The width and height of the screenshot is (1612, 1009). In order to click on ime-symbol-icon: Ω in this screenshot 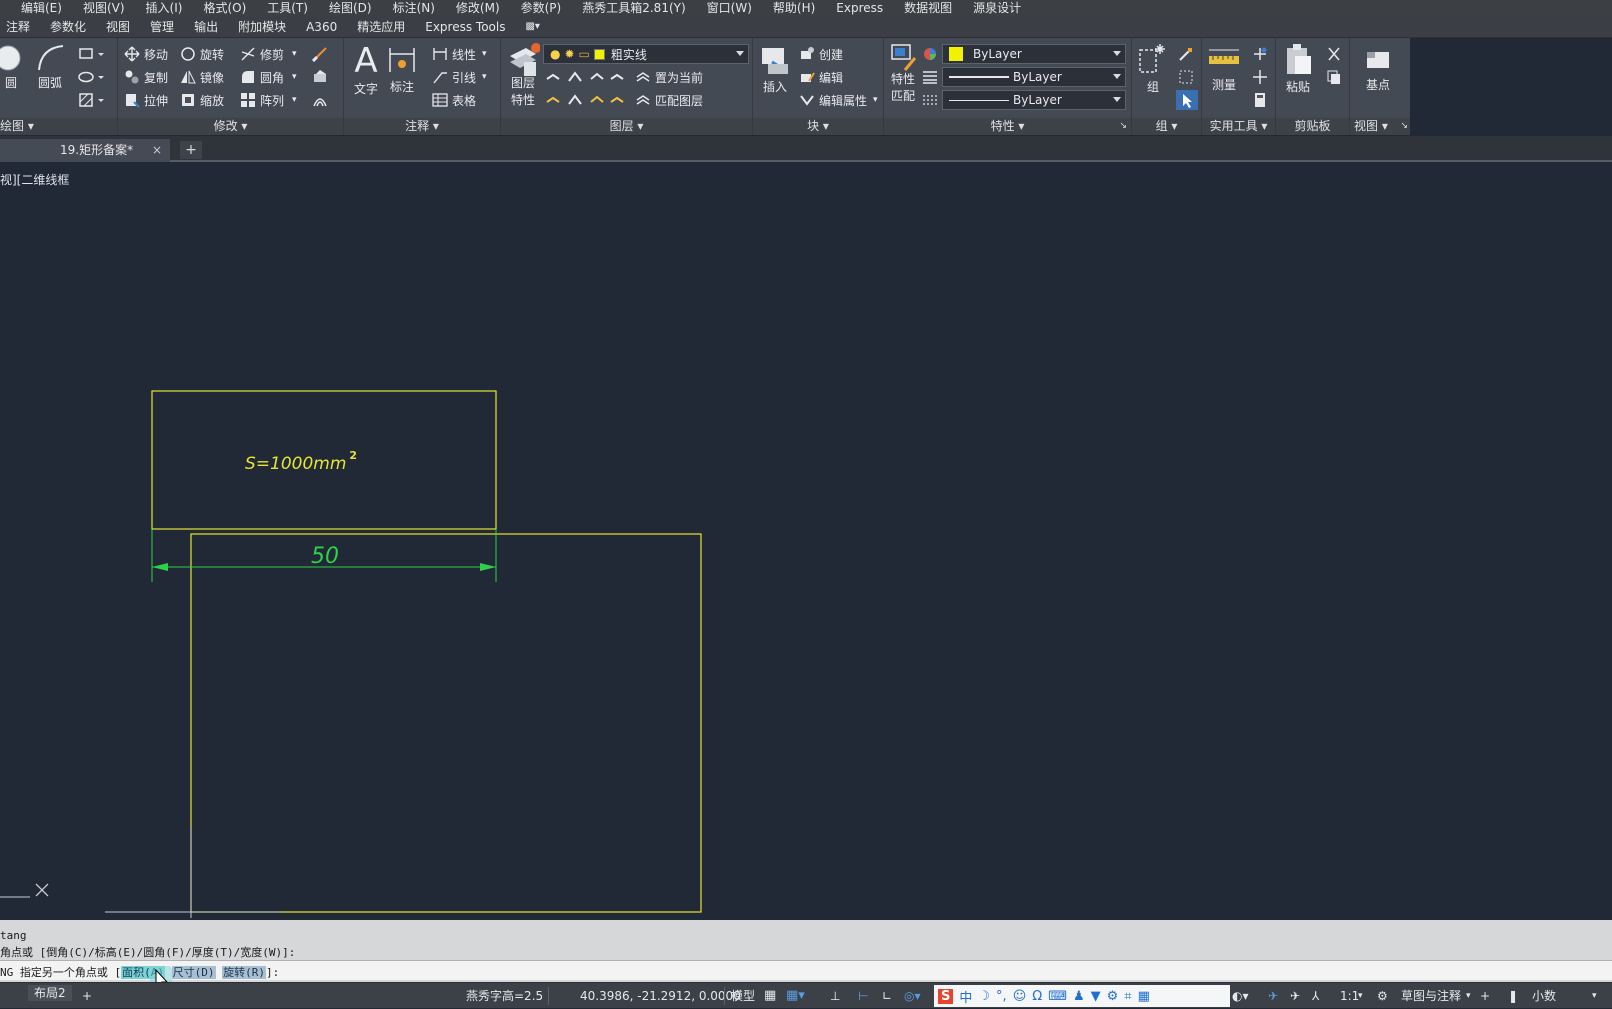, I will do `click(1037, 996)`.